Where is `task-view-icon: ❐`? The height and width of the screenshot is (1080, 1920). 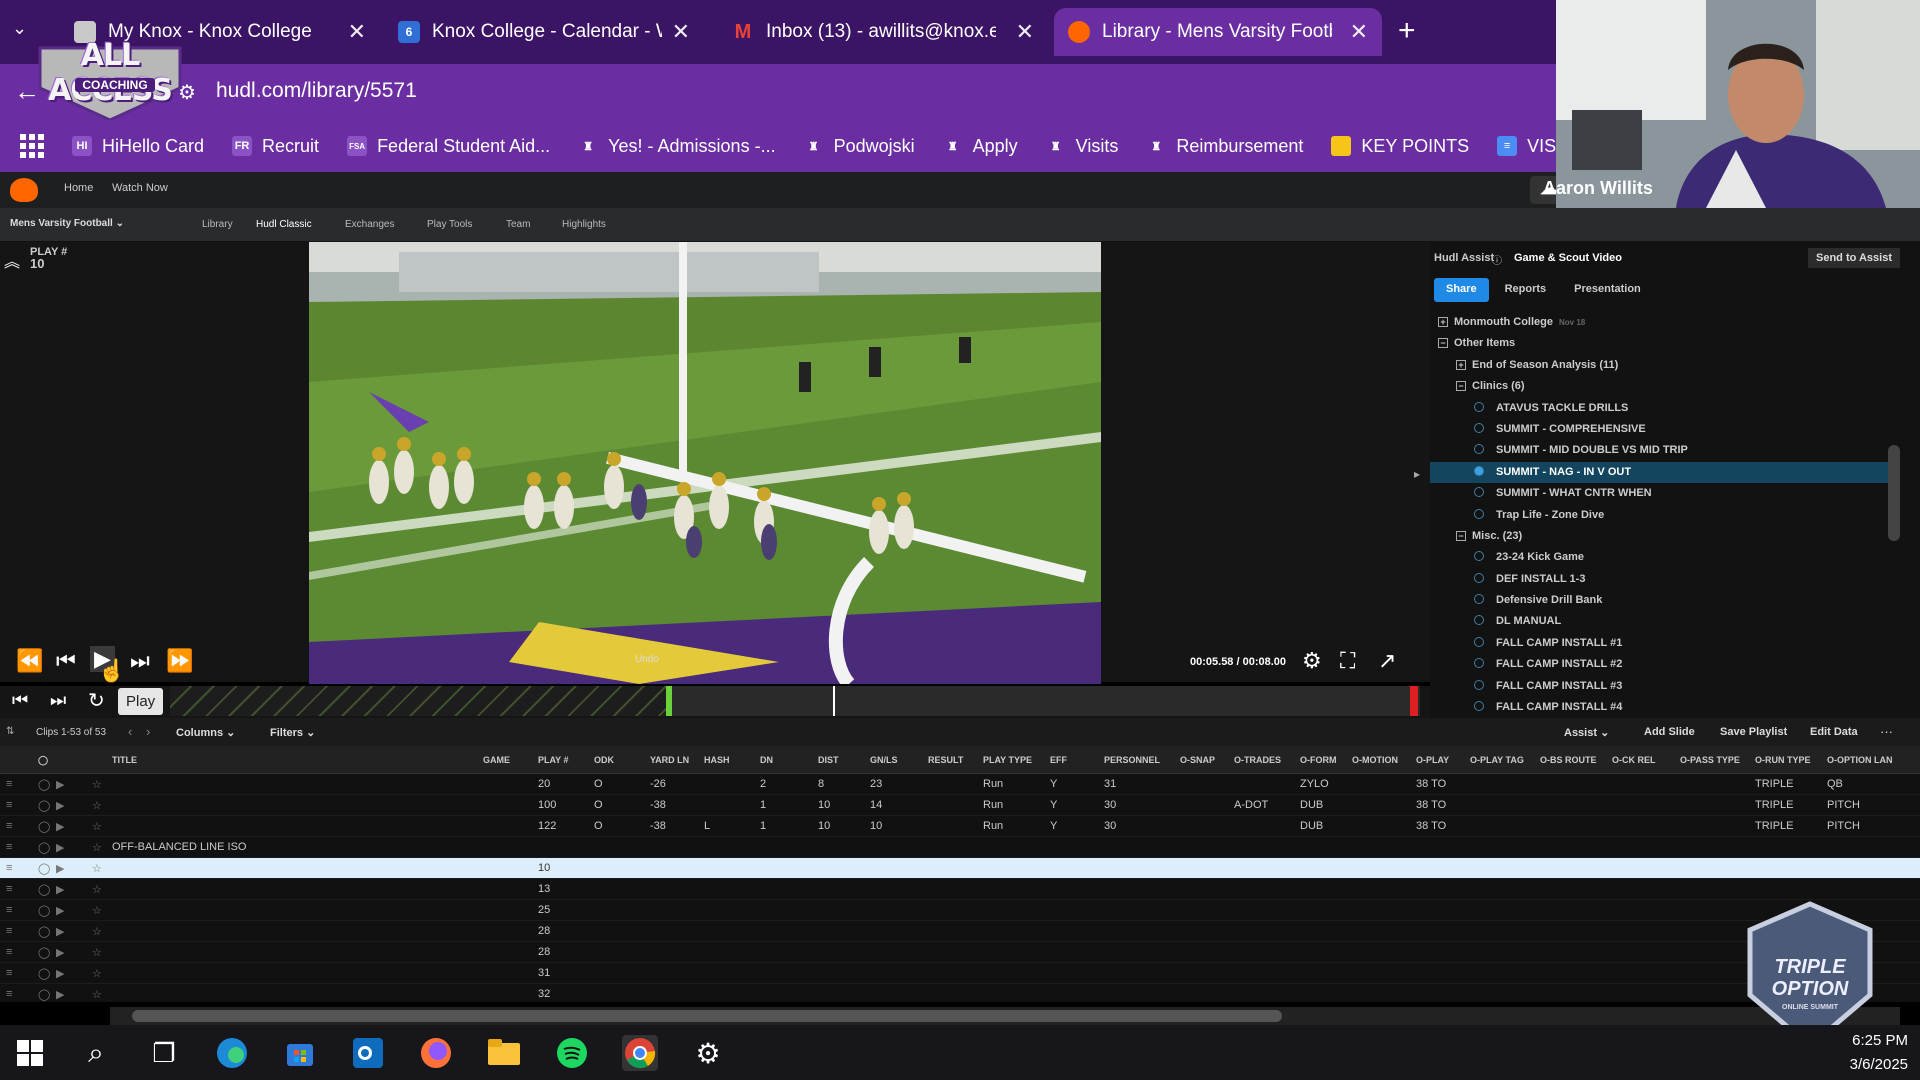
task-view-icon: ❐ is located at coordinates (164, 1053).